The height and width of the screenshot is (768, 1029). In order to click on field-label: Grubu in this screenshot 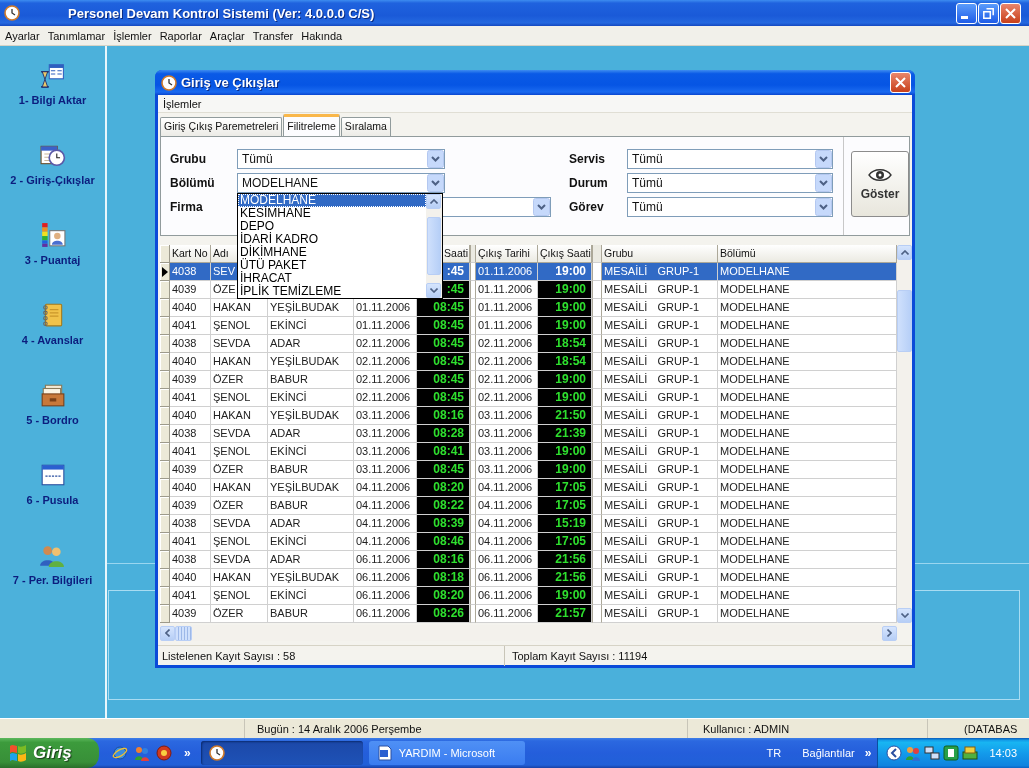, I will do `click(188, 159)`.